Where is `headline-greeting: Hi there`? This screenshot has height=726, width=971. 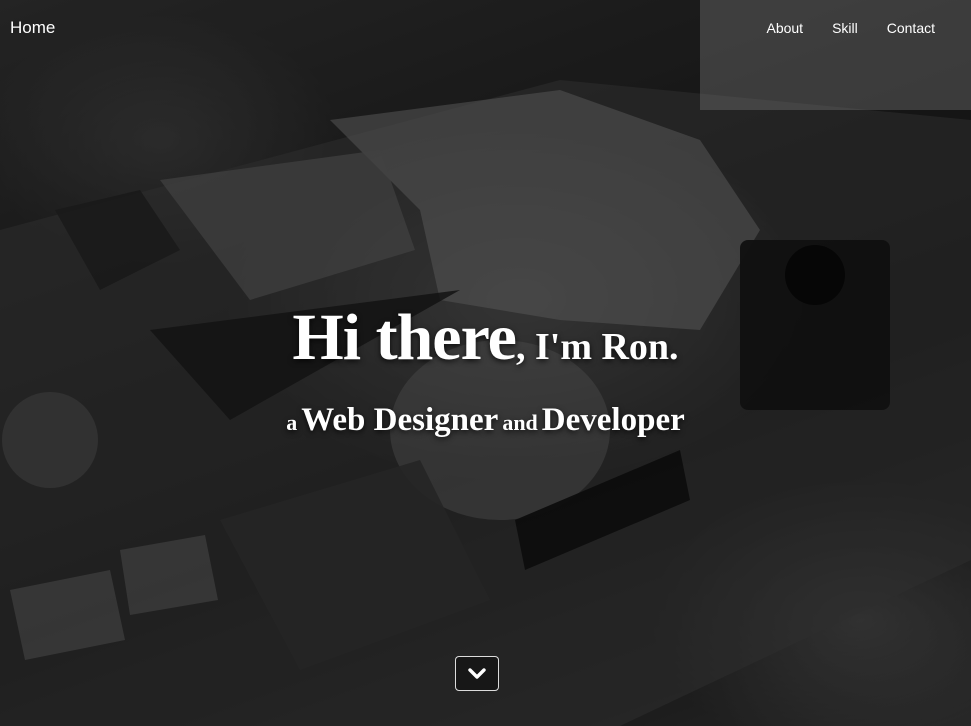
headline-greeting: Hi there is located at coordinates (404, 337).